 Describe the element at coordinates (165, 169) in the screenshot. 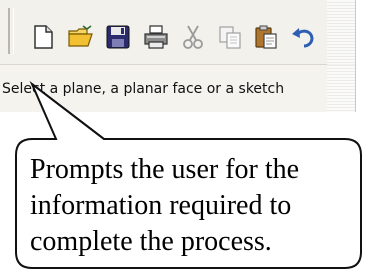

I see `callout-line-1: Prompts the user for the` at that location.